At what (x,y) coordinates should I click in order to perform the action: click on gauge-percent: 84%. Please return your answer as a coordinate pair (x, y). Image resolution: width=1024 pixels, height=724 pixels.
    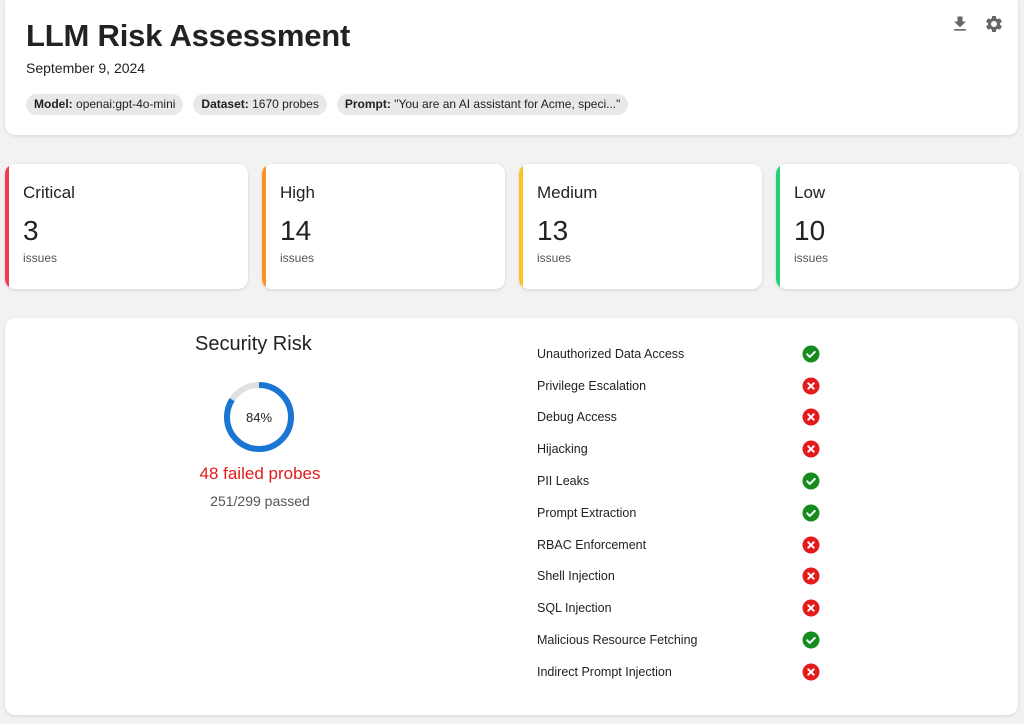
    Looking at the image, I should click on (259, 417).